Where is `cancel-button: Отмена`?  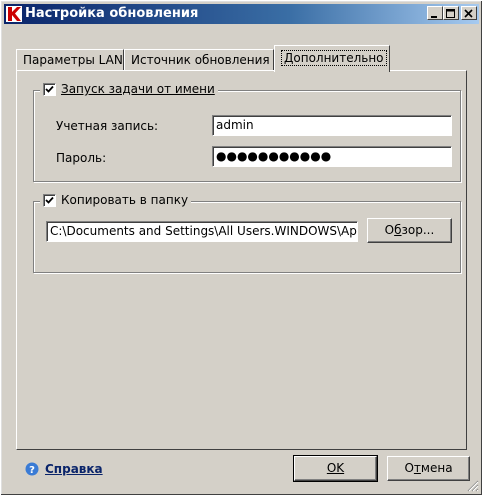
cancel-button: Отмена is located at coordinates (428, 468).